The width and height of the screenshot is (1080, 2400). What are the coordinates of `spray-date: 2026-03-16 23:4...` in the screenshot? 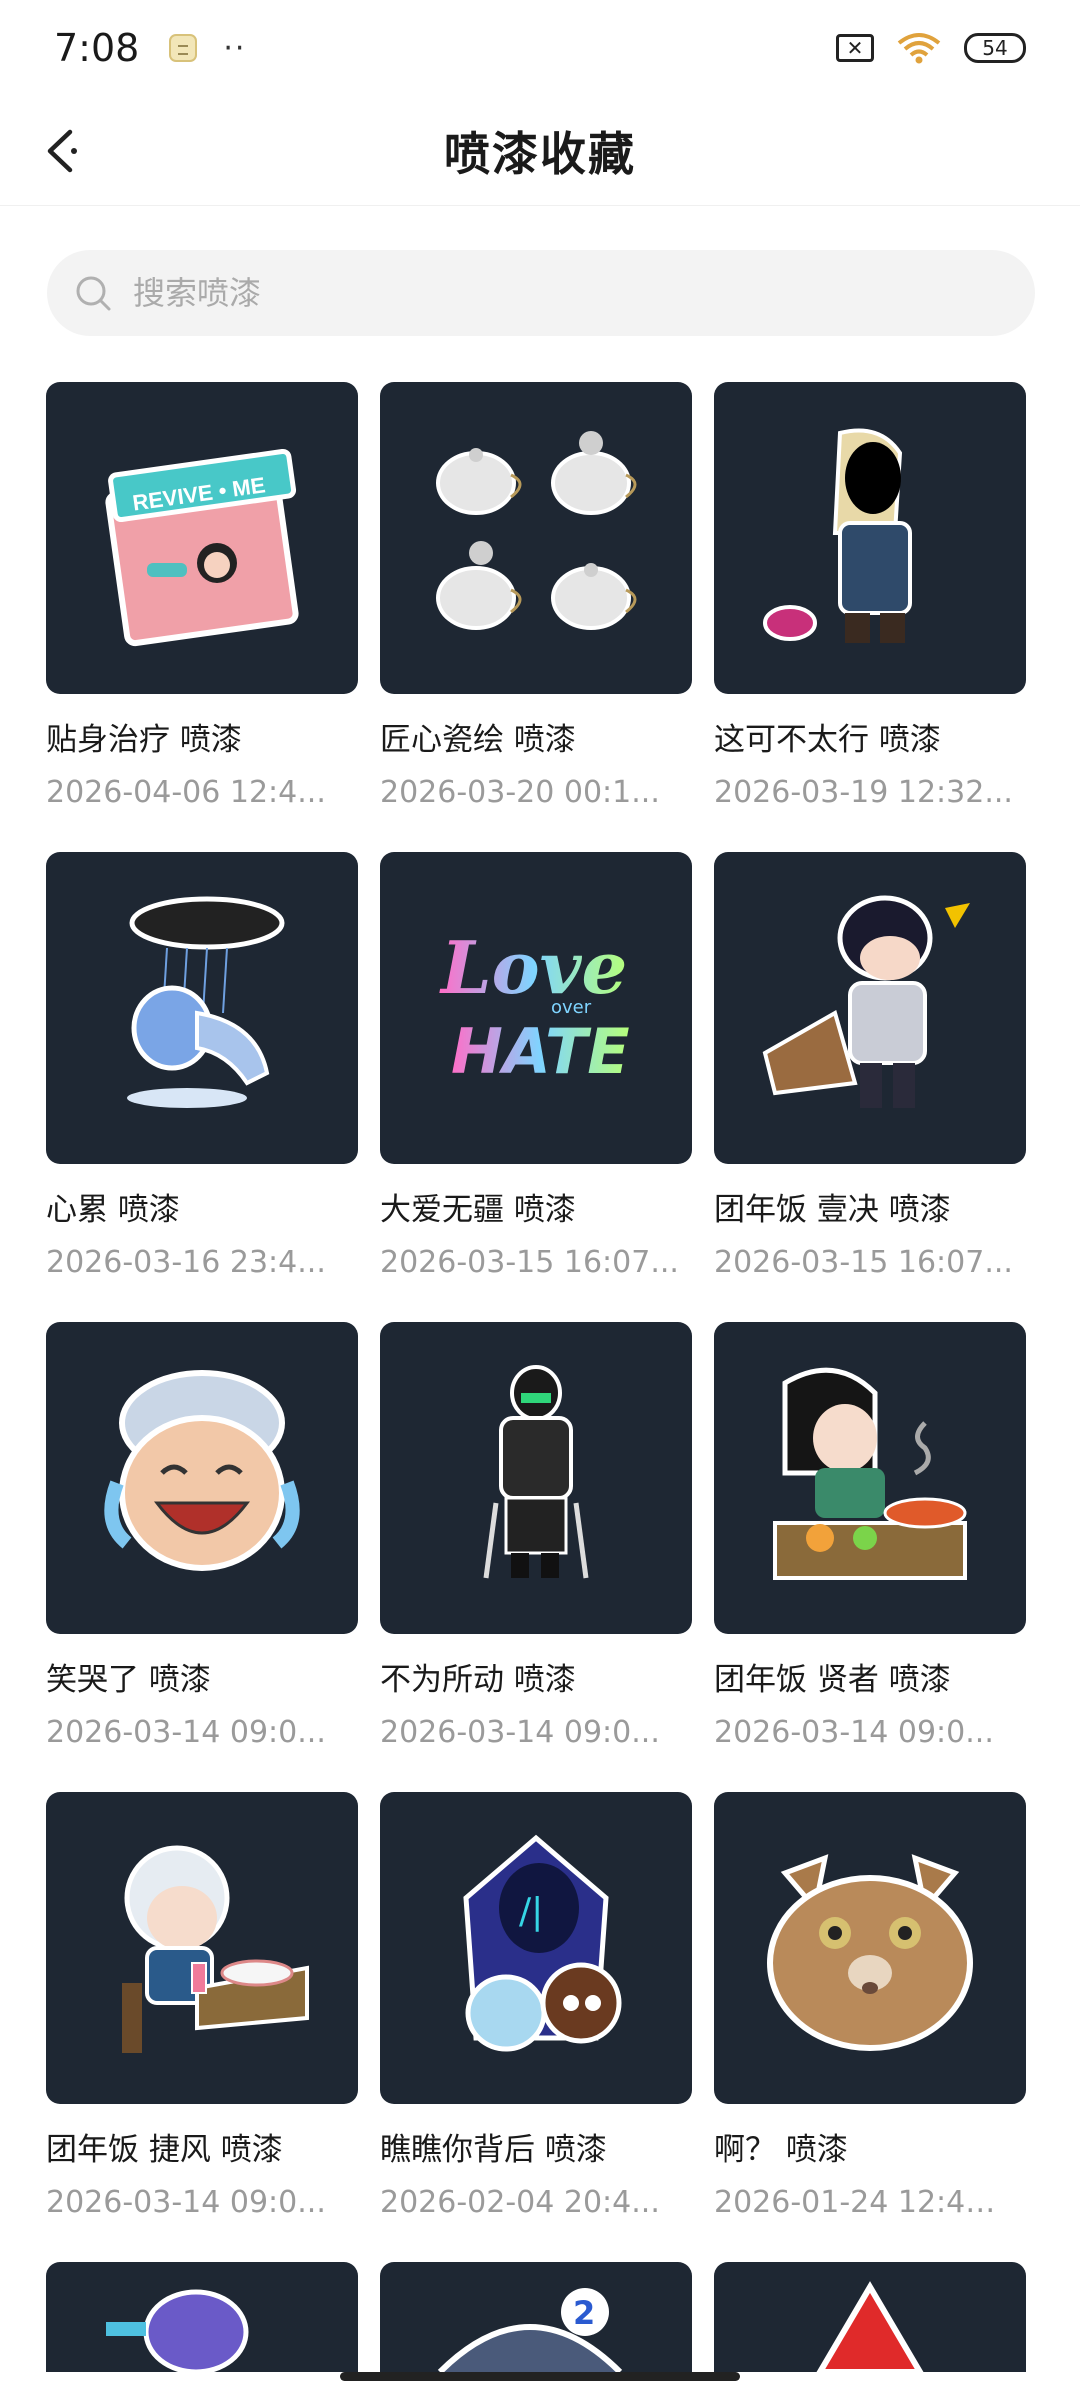 It's located at (186, 1262).